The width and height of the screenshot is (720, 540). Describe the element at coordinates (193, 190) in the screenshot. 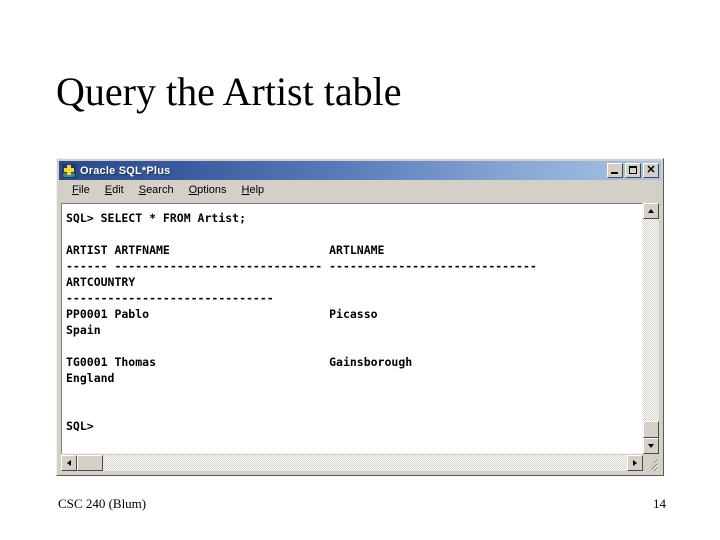

I see `menu-accel-options: O` at that location.